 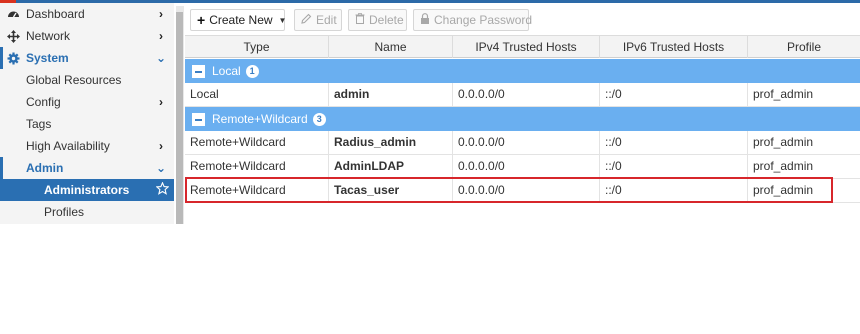 What do you see at coordinates (386, 20) in the screenshot?
I see `delete-label: Delete` at bounding box center [386, 20].